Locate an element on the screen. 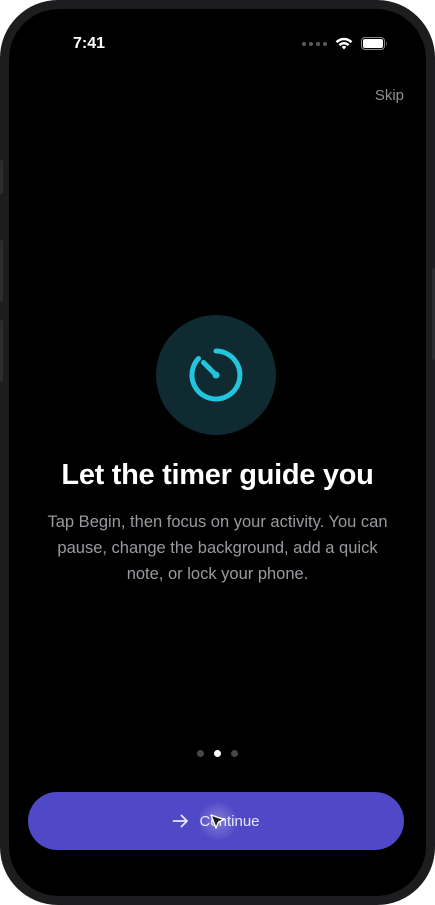 The image size is (435, 905). timer-icon is located at coordinates (216, 375).